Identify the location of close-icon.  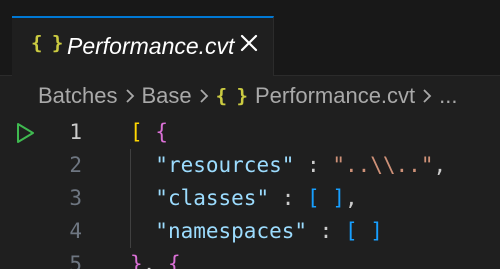
(249, 43).